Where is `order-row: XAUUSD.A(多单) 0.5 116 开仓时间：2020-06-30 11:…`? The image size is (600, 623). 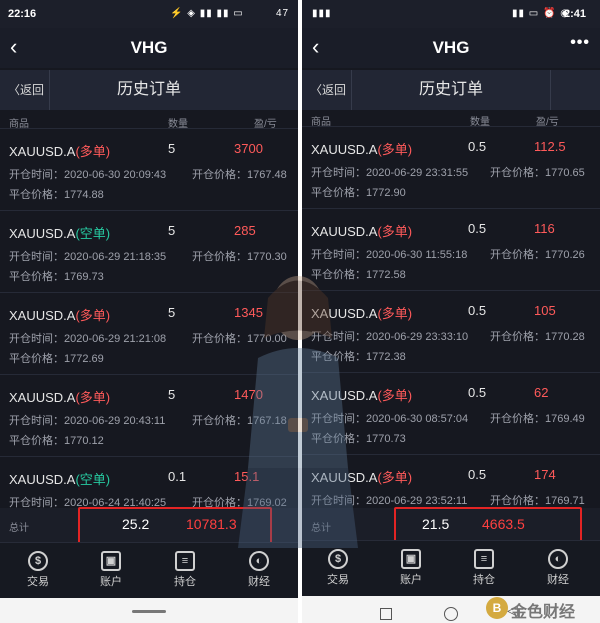 order-row: XAUUSD.A(多单) 0.5 116 开仓时间：2020-06-30 11:… is located at coordinates (451, 249).